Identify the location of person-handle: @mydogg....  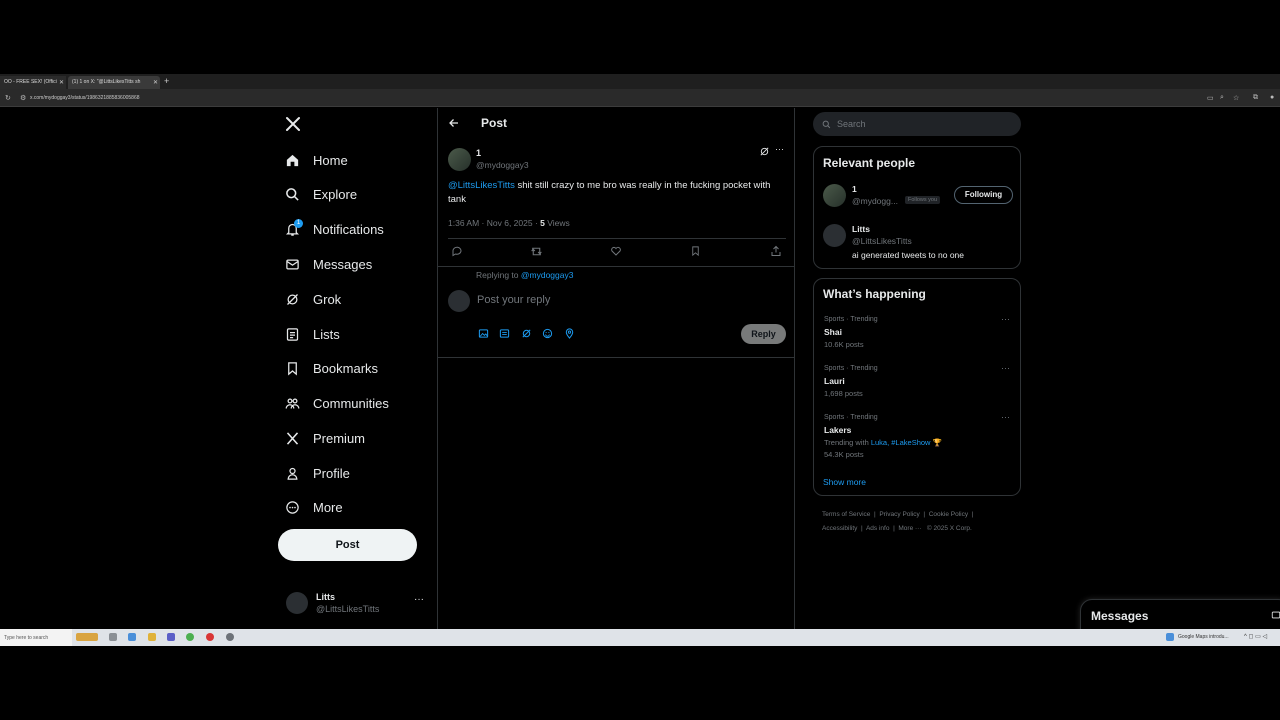
(875, 201).